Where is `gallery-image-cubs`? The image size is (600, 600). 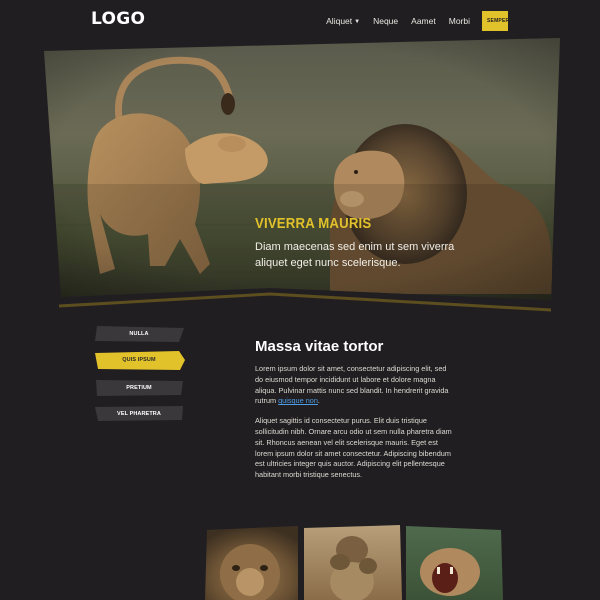
gallery-image-cubs is located at coordinates (353, 562).